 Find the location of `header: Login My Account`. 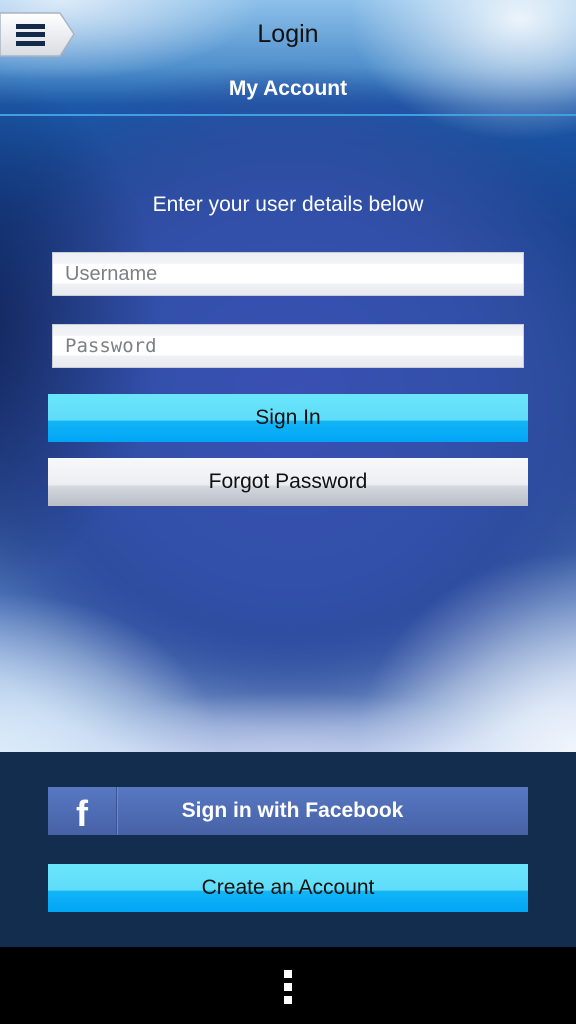

header: Login My Account is located at coordinates (288, 58).